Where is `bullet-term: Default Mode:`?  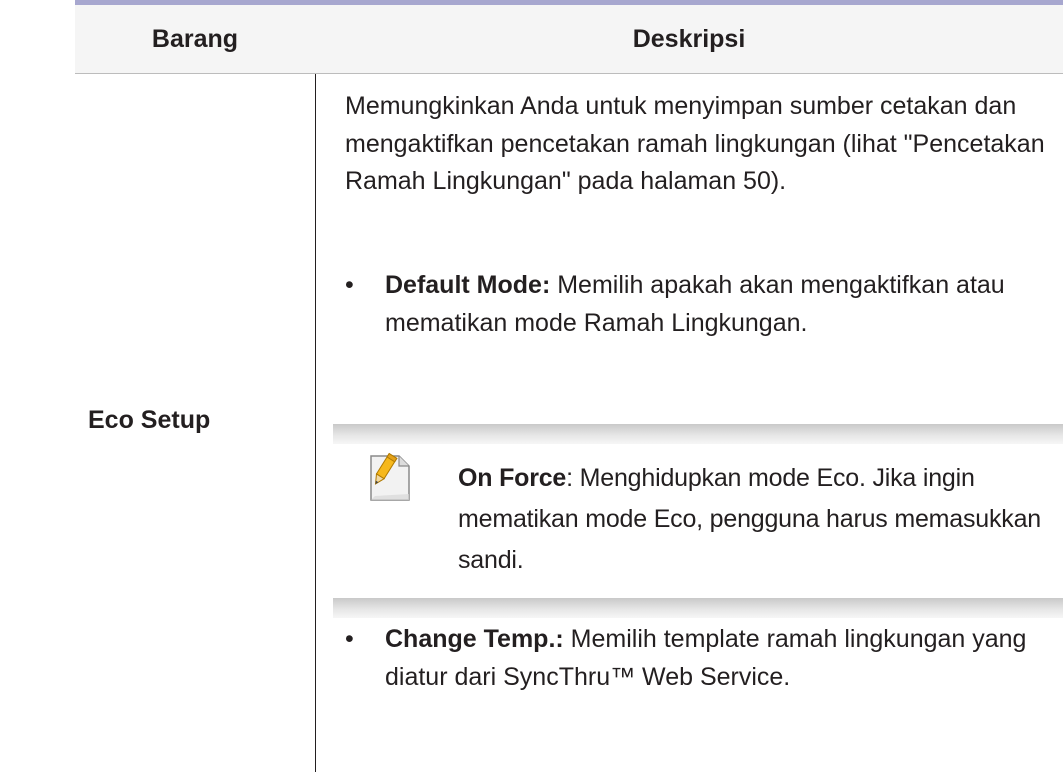 bullet-term: Default Mode: is located at coordinates (468, 285).